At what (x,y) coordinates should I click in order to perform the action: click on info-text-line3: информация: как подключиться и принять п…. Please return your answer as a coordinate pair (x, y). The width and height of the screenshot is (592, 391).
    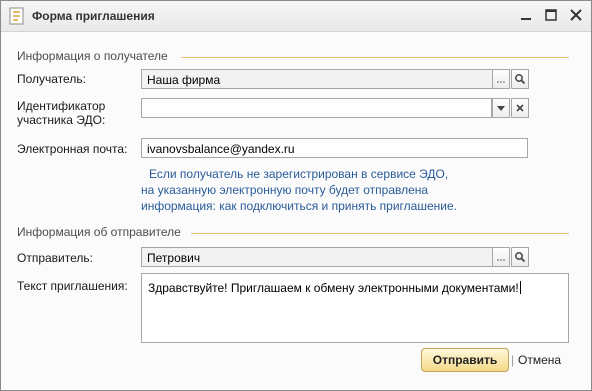
    Looking at the image, I should click on (299, 206).